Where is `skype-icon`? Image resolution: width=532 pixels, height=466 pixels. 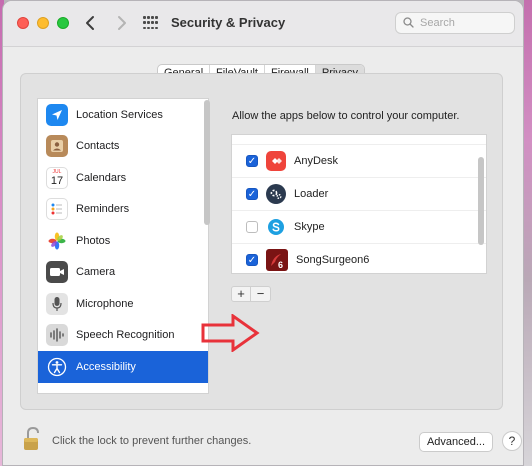 skype-icon is located at coordinates (276, 227).